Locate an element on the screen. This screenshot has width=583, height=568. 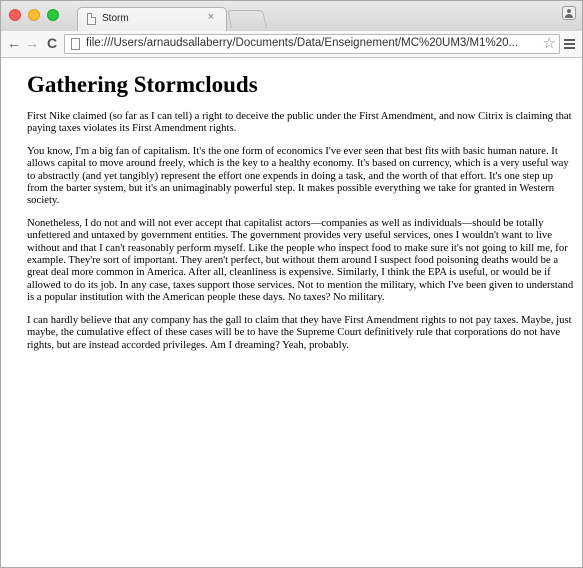
page-heading: Gathering Stormclouds is located at coordinates (142, 84).